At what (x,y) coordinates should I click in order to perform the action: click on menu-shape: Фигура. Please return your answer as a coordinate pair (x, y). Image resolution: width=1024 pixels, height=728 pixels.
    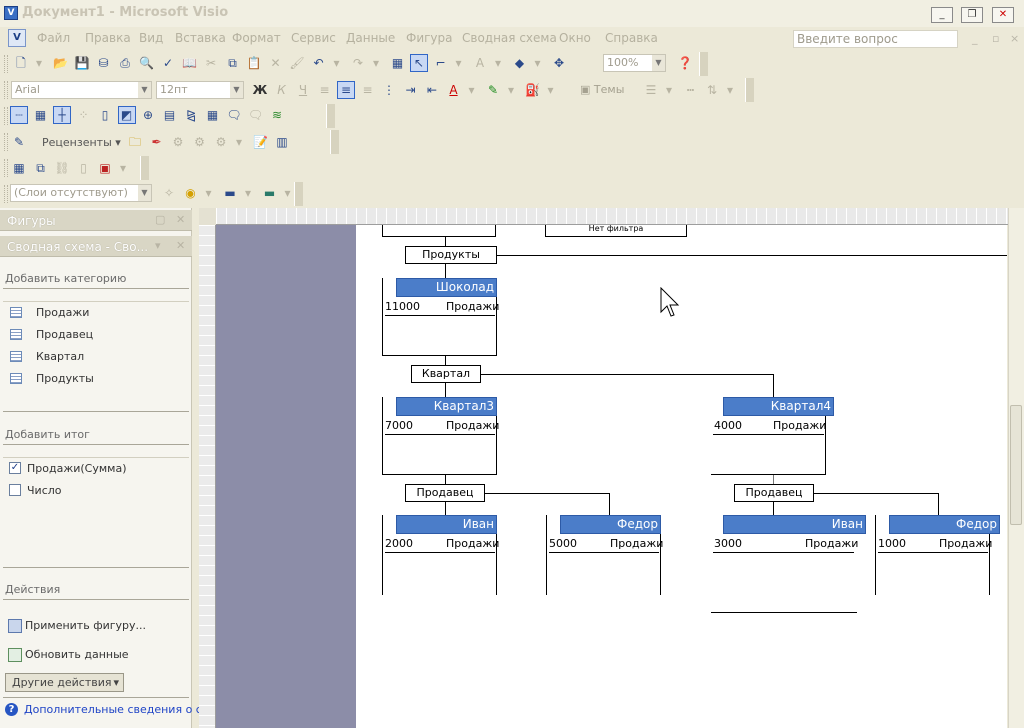
    Looking at the image, I should click on (429, 38).